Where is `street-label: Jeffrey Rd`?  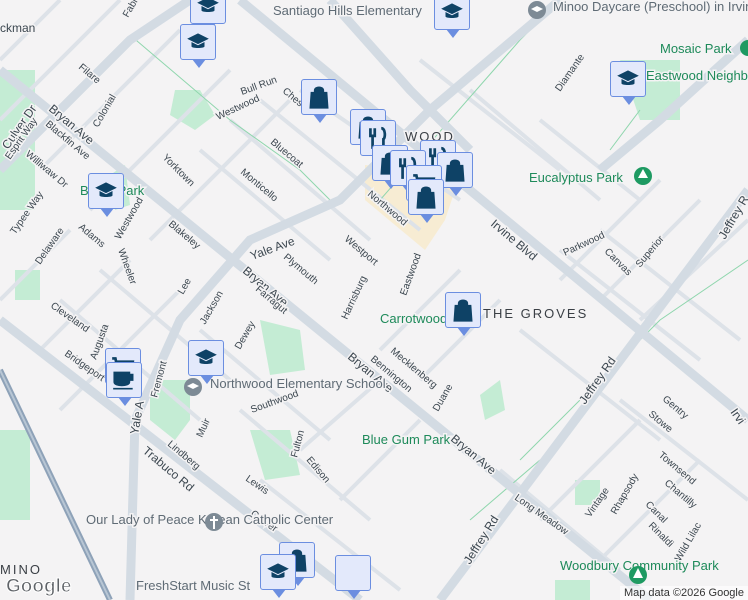 street-label: Jeffrey Rd is located at coordinates (481, 540).